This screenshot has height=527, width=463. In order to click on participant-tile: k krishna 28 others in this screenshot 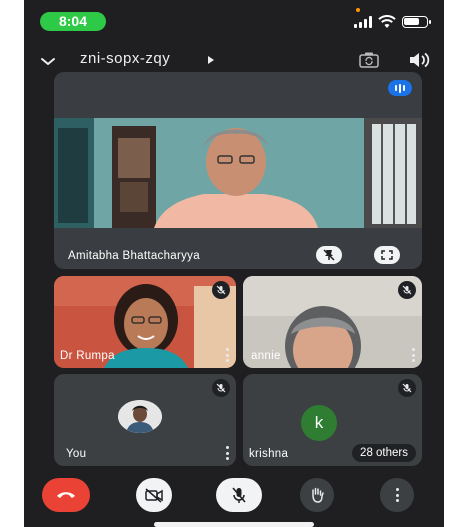, I will do `click(332, 420)`.